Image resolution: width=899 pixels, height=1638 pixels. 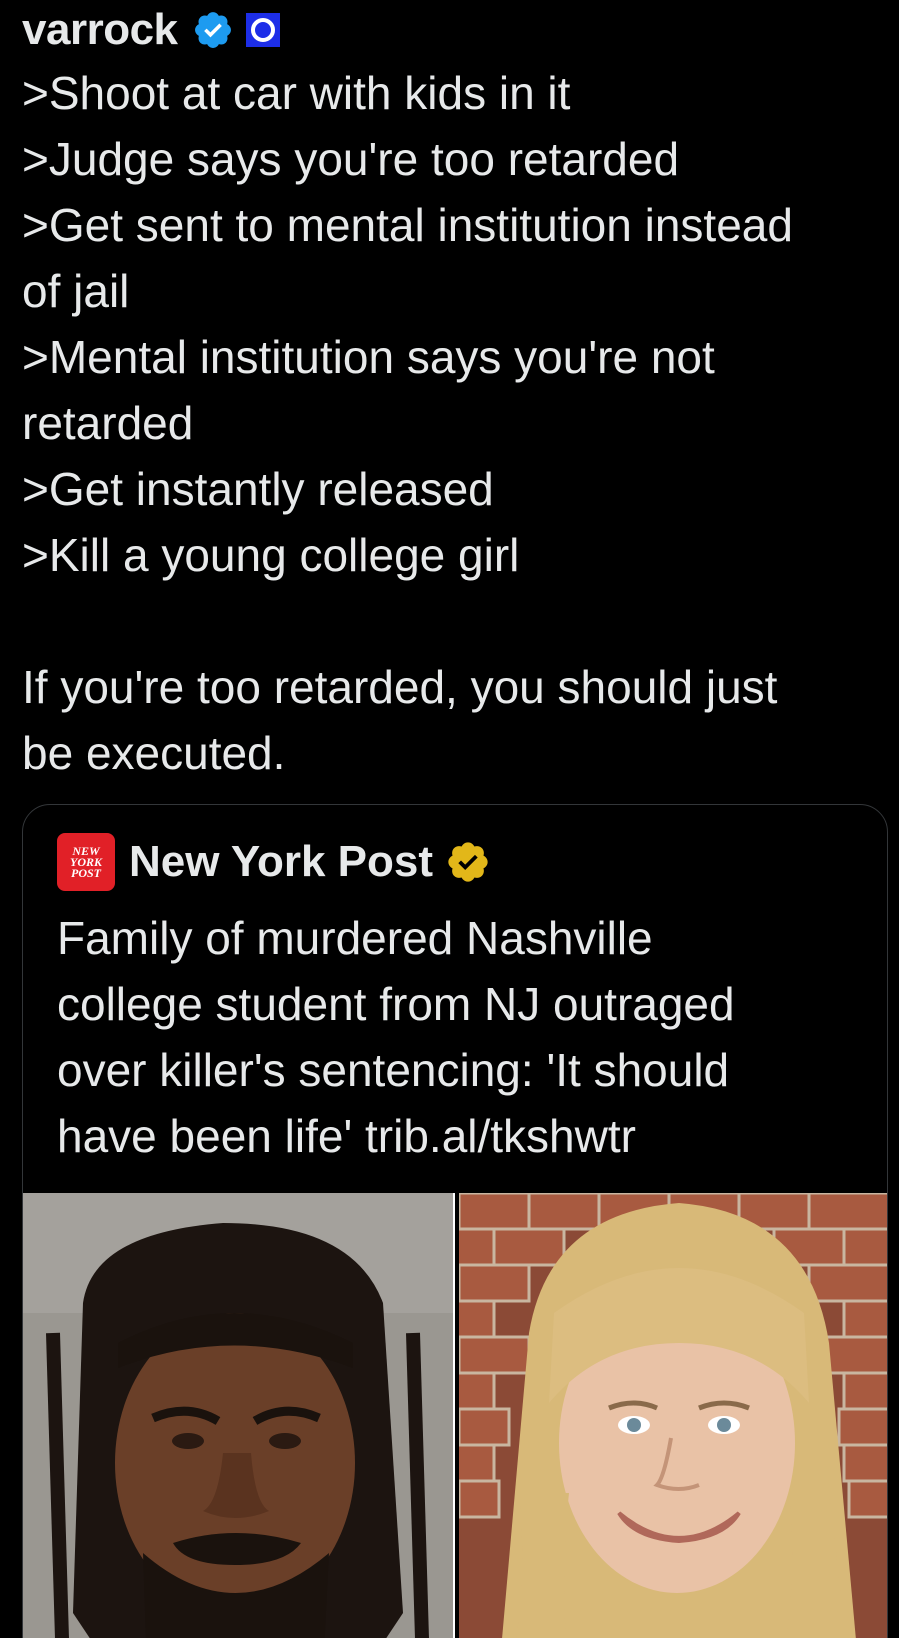 I want to click on tweet-header: varrock, so click(x=456, y=30).